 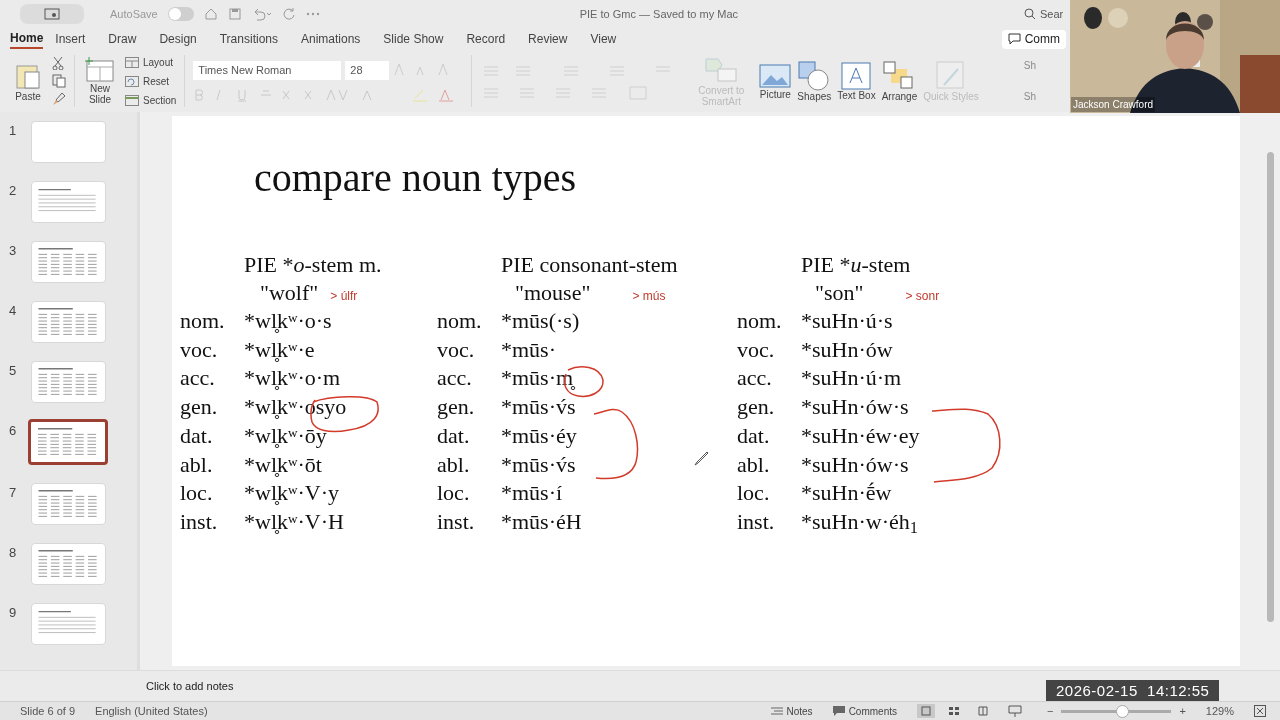 I want to click on fit-to-window-icon, so click(x=1260, y=711).